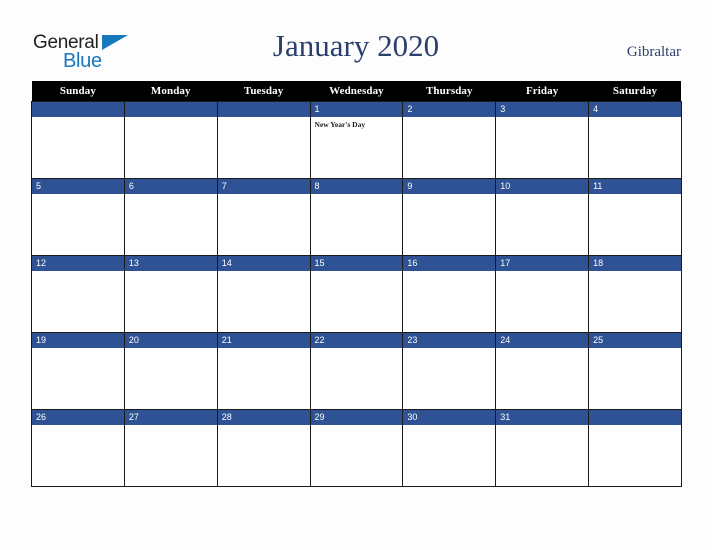 This screenshot has height=550, width=712. What do you see at coordinates (340, 124) in the screenshot?
I see `holiday-label: New Year's Day` at bounding box center [340, 124].